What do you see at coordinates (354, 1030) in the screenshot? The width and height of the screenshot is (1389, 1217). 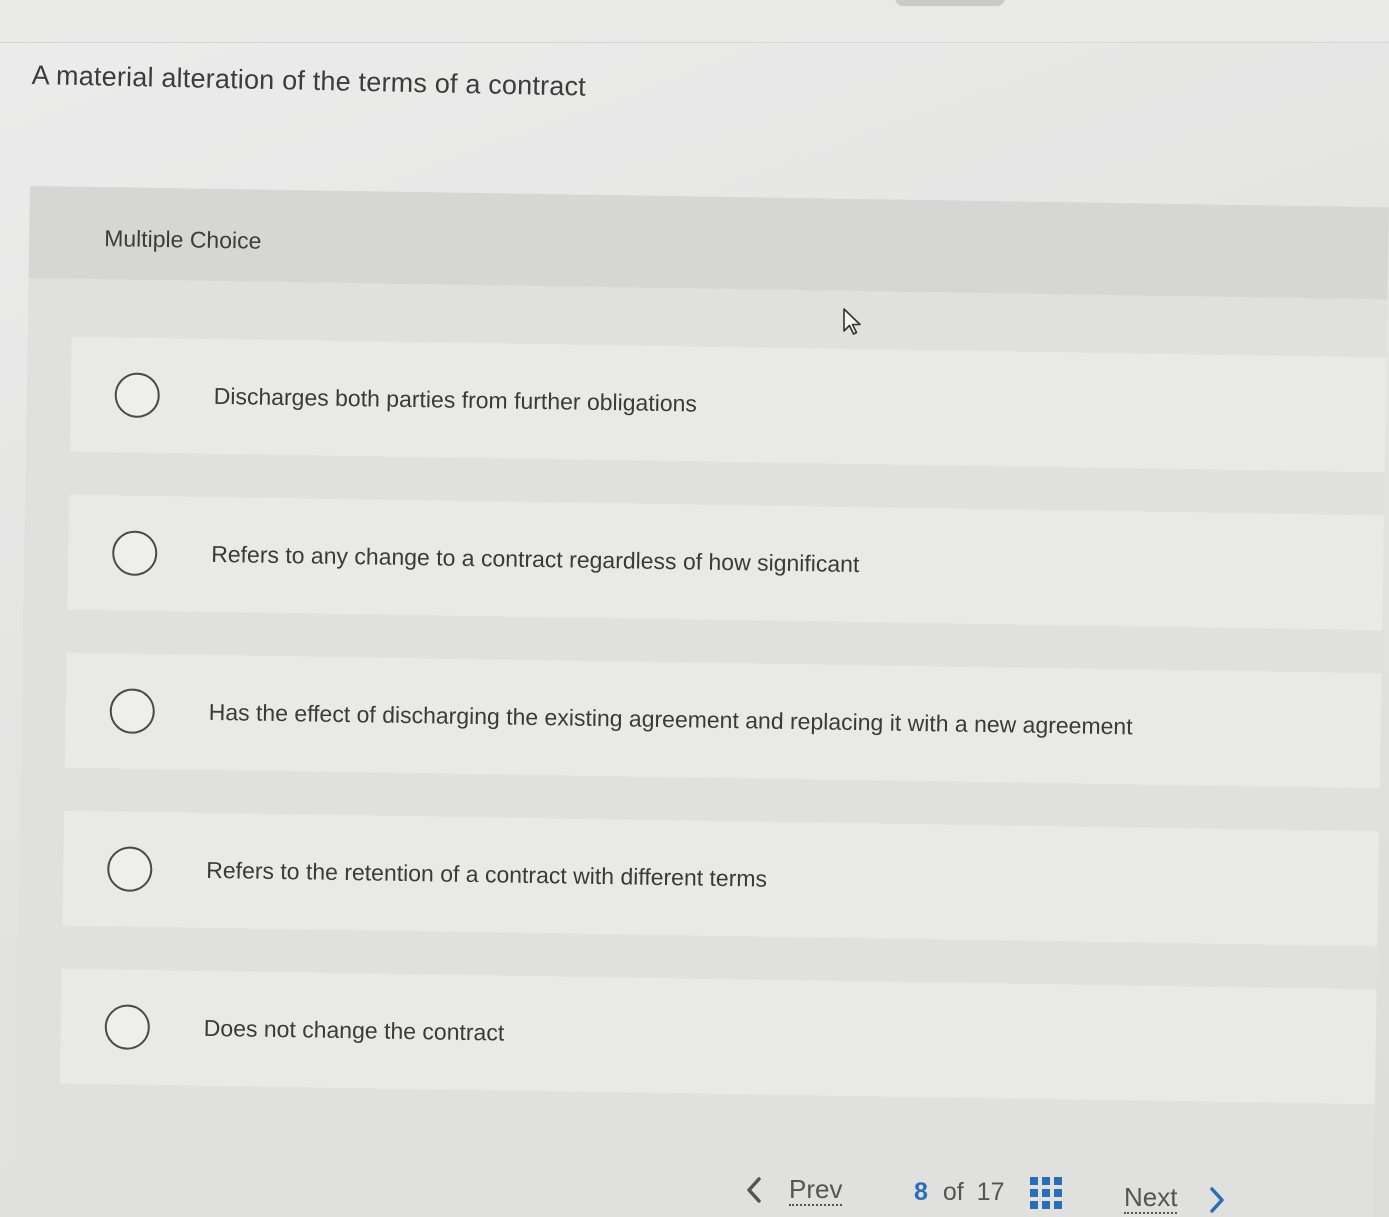 I see `option-label: Does not change the contract` at bounding box center [354, 1030].